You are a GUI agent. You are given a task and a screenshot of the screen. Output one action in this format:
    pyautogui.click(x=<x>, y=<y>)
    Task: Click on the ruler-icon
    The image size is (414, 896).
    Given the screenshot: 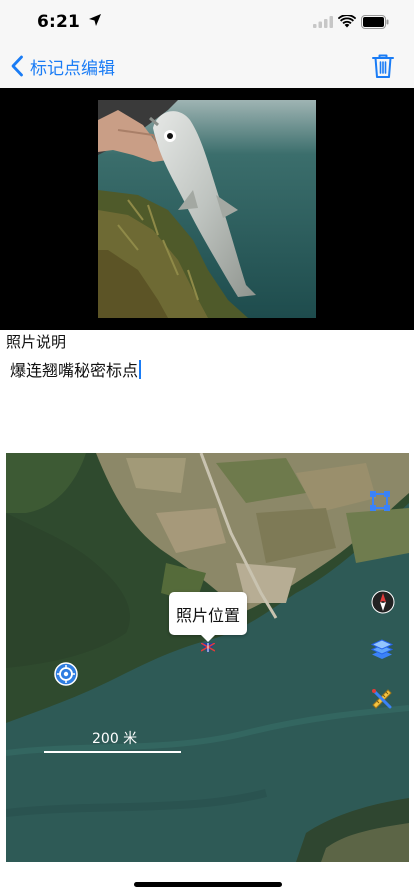 What is the action you would take?
    pyautogui.click(x=382, y=699)
    